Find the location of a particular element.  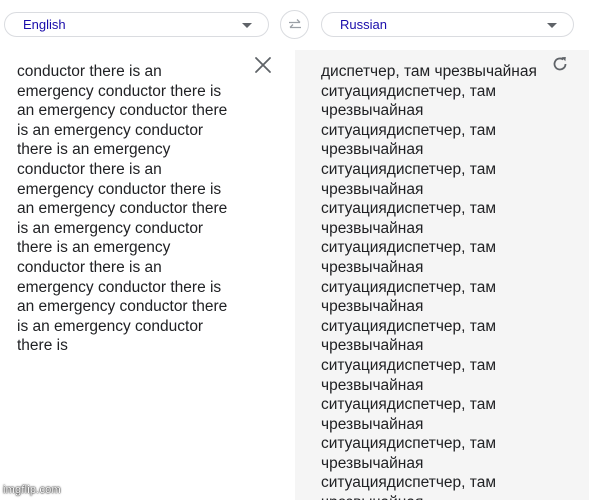

refresh-translation-button is located at coordinates (560, 64).